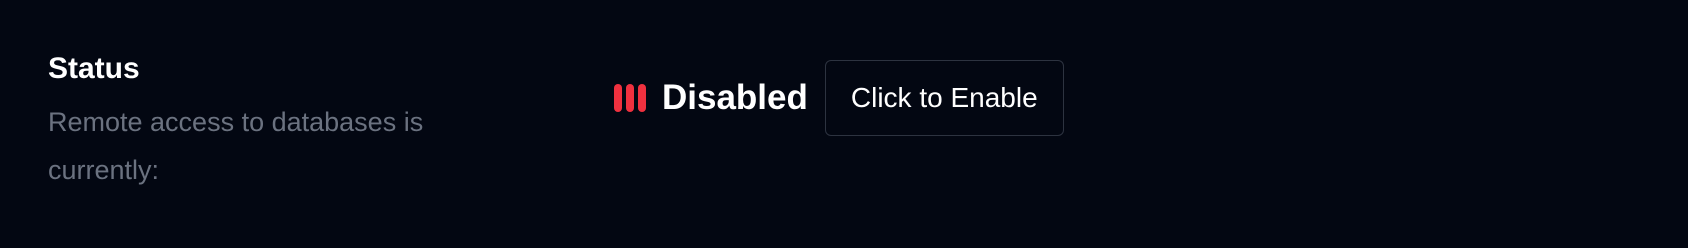 This screenshot has height=248, width=1688. What do you see at coordinates (236, 146) in the screenshot?
I see `status-description: Remote access to databases is currently:` at bounding box center [236, 146].